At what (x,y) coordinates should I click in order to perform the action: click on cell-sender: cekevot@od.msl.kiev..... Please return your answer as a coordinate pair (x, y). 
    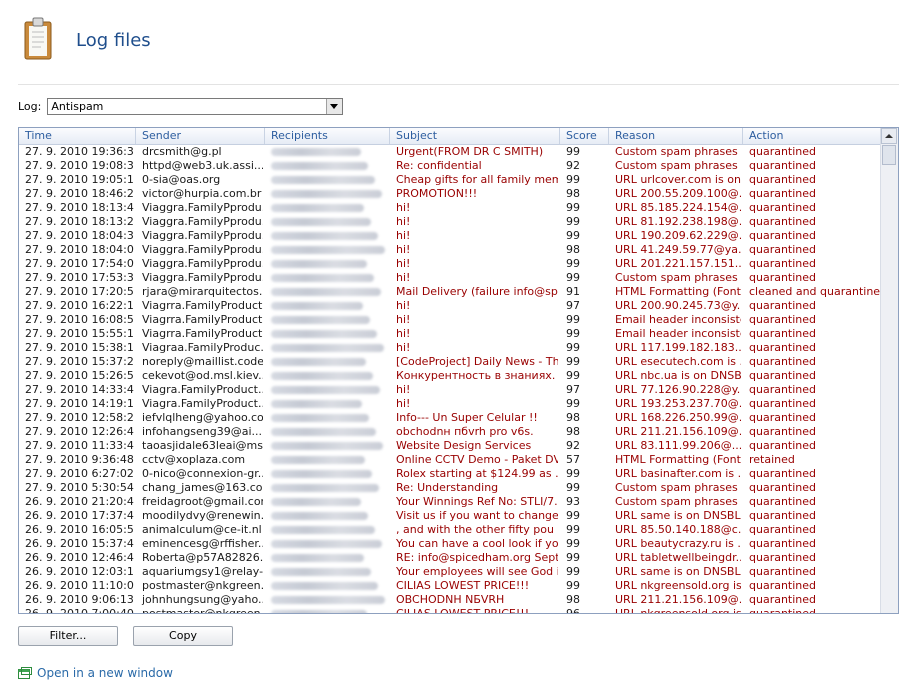
    Looking at the image, I should click on (202, 375).